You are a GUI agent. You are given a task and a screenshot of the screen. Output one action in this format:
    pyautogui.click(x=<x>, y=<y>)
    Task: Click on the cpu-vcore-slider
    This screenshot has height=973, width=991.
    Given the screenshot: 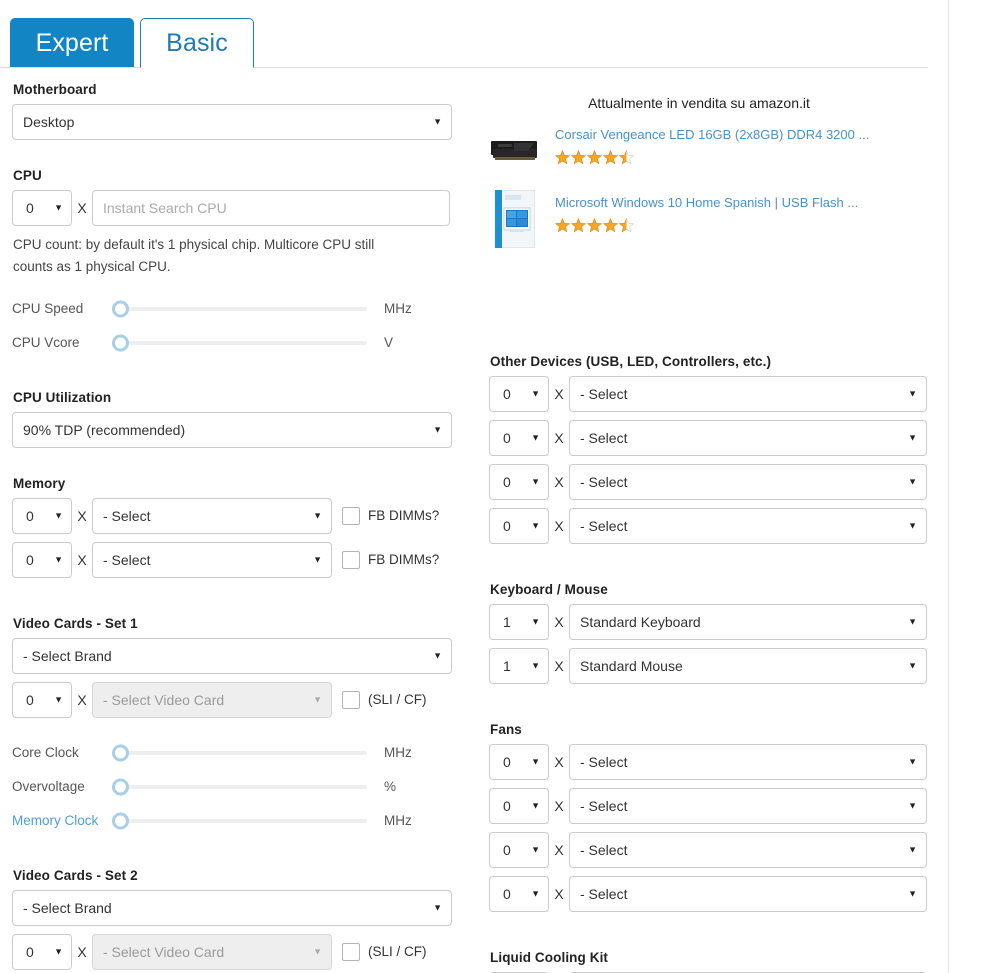 What is the action you would take?
    pyautogui.click(x=239, y=343)
    